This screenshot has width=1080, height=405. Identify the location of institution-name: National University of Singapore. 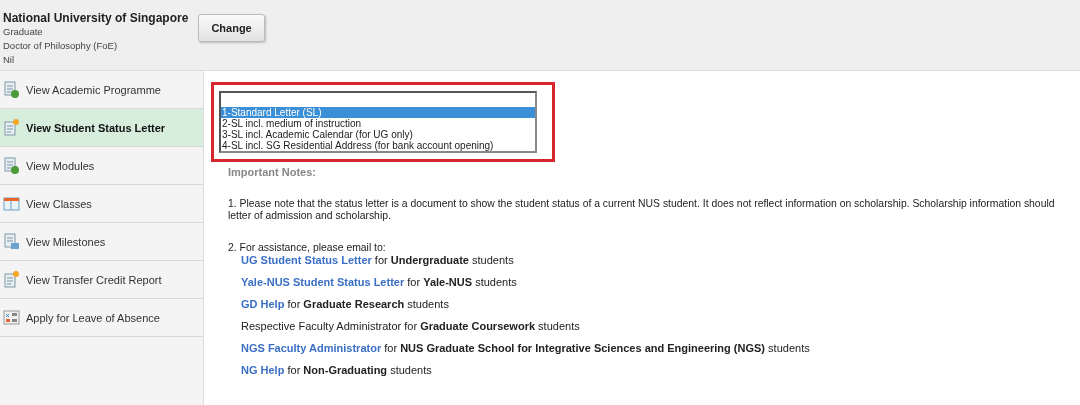
(96, 18).